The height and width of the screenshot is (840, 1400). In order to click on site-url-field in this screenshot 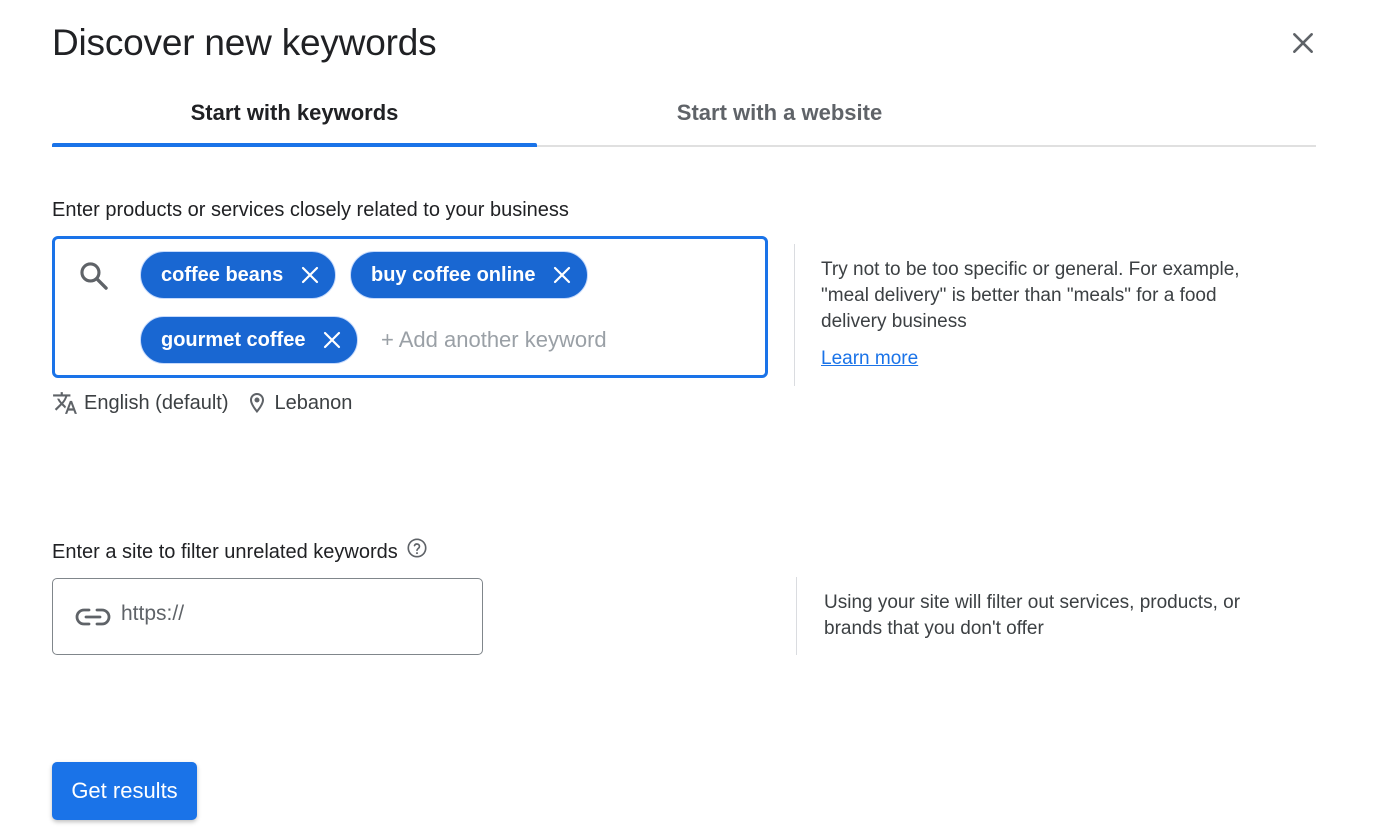, I will do `click(267, 616)`.